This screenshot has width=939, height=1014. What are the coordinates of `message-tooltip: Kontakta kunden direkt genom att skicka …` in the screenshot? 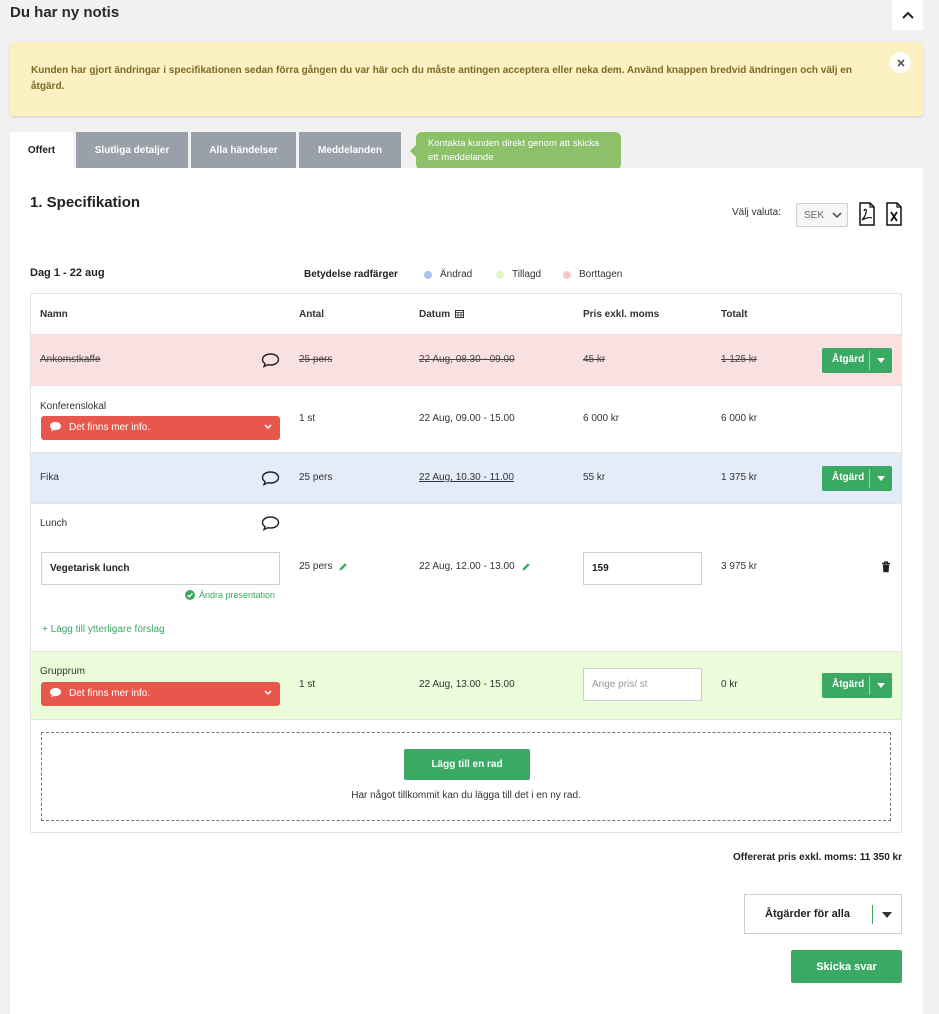 It's located at (515, 151).